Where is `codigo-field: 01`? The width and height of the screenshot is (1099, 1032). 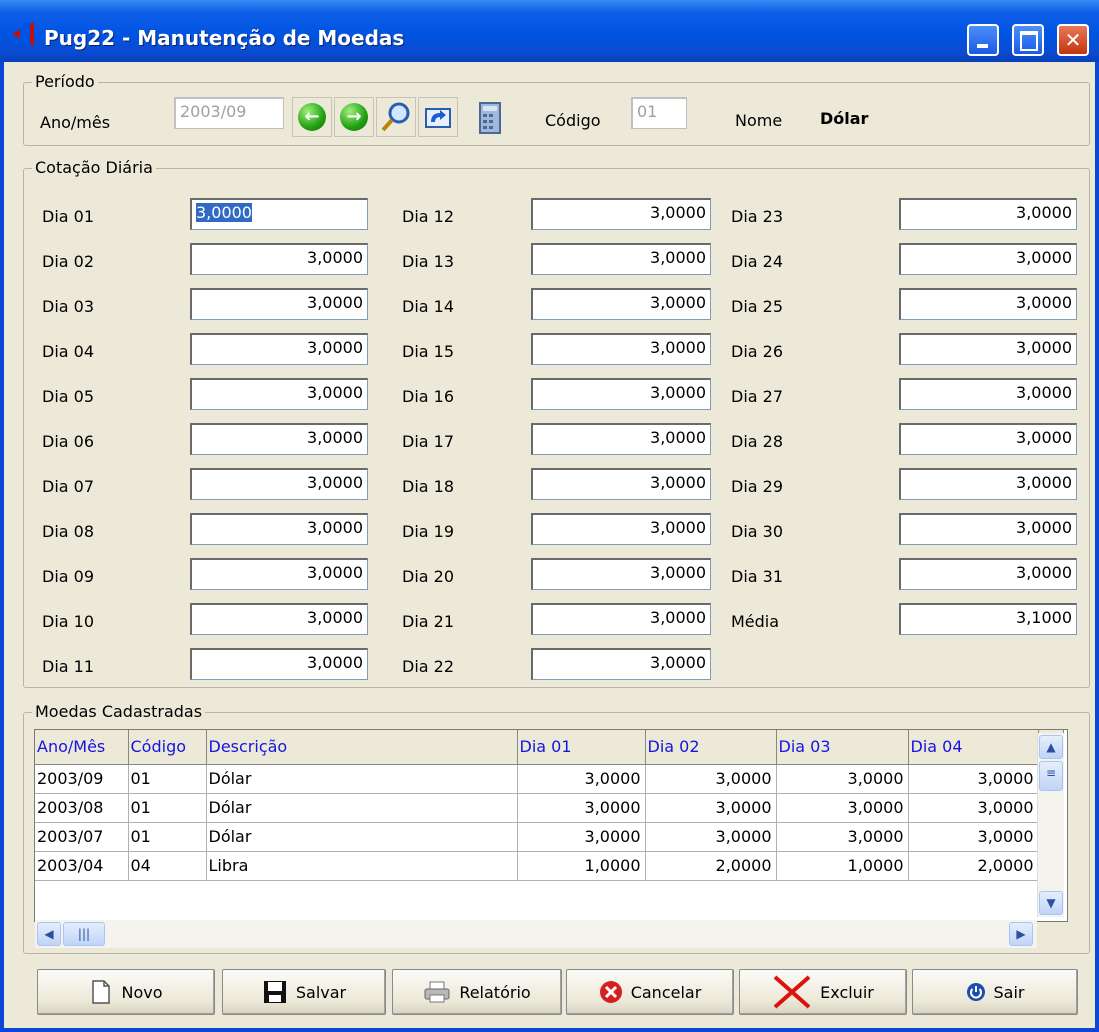
codigo-field: 01 is located at coordinates (659, 113).